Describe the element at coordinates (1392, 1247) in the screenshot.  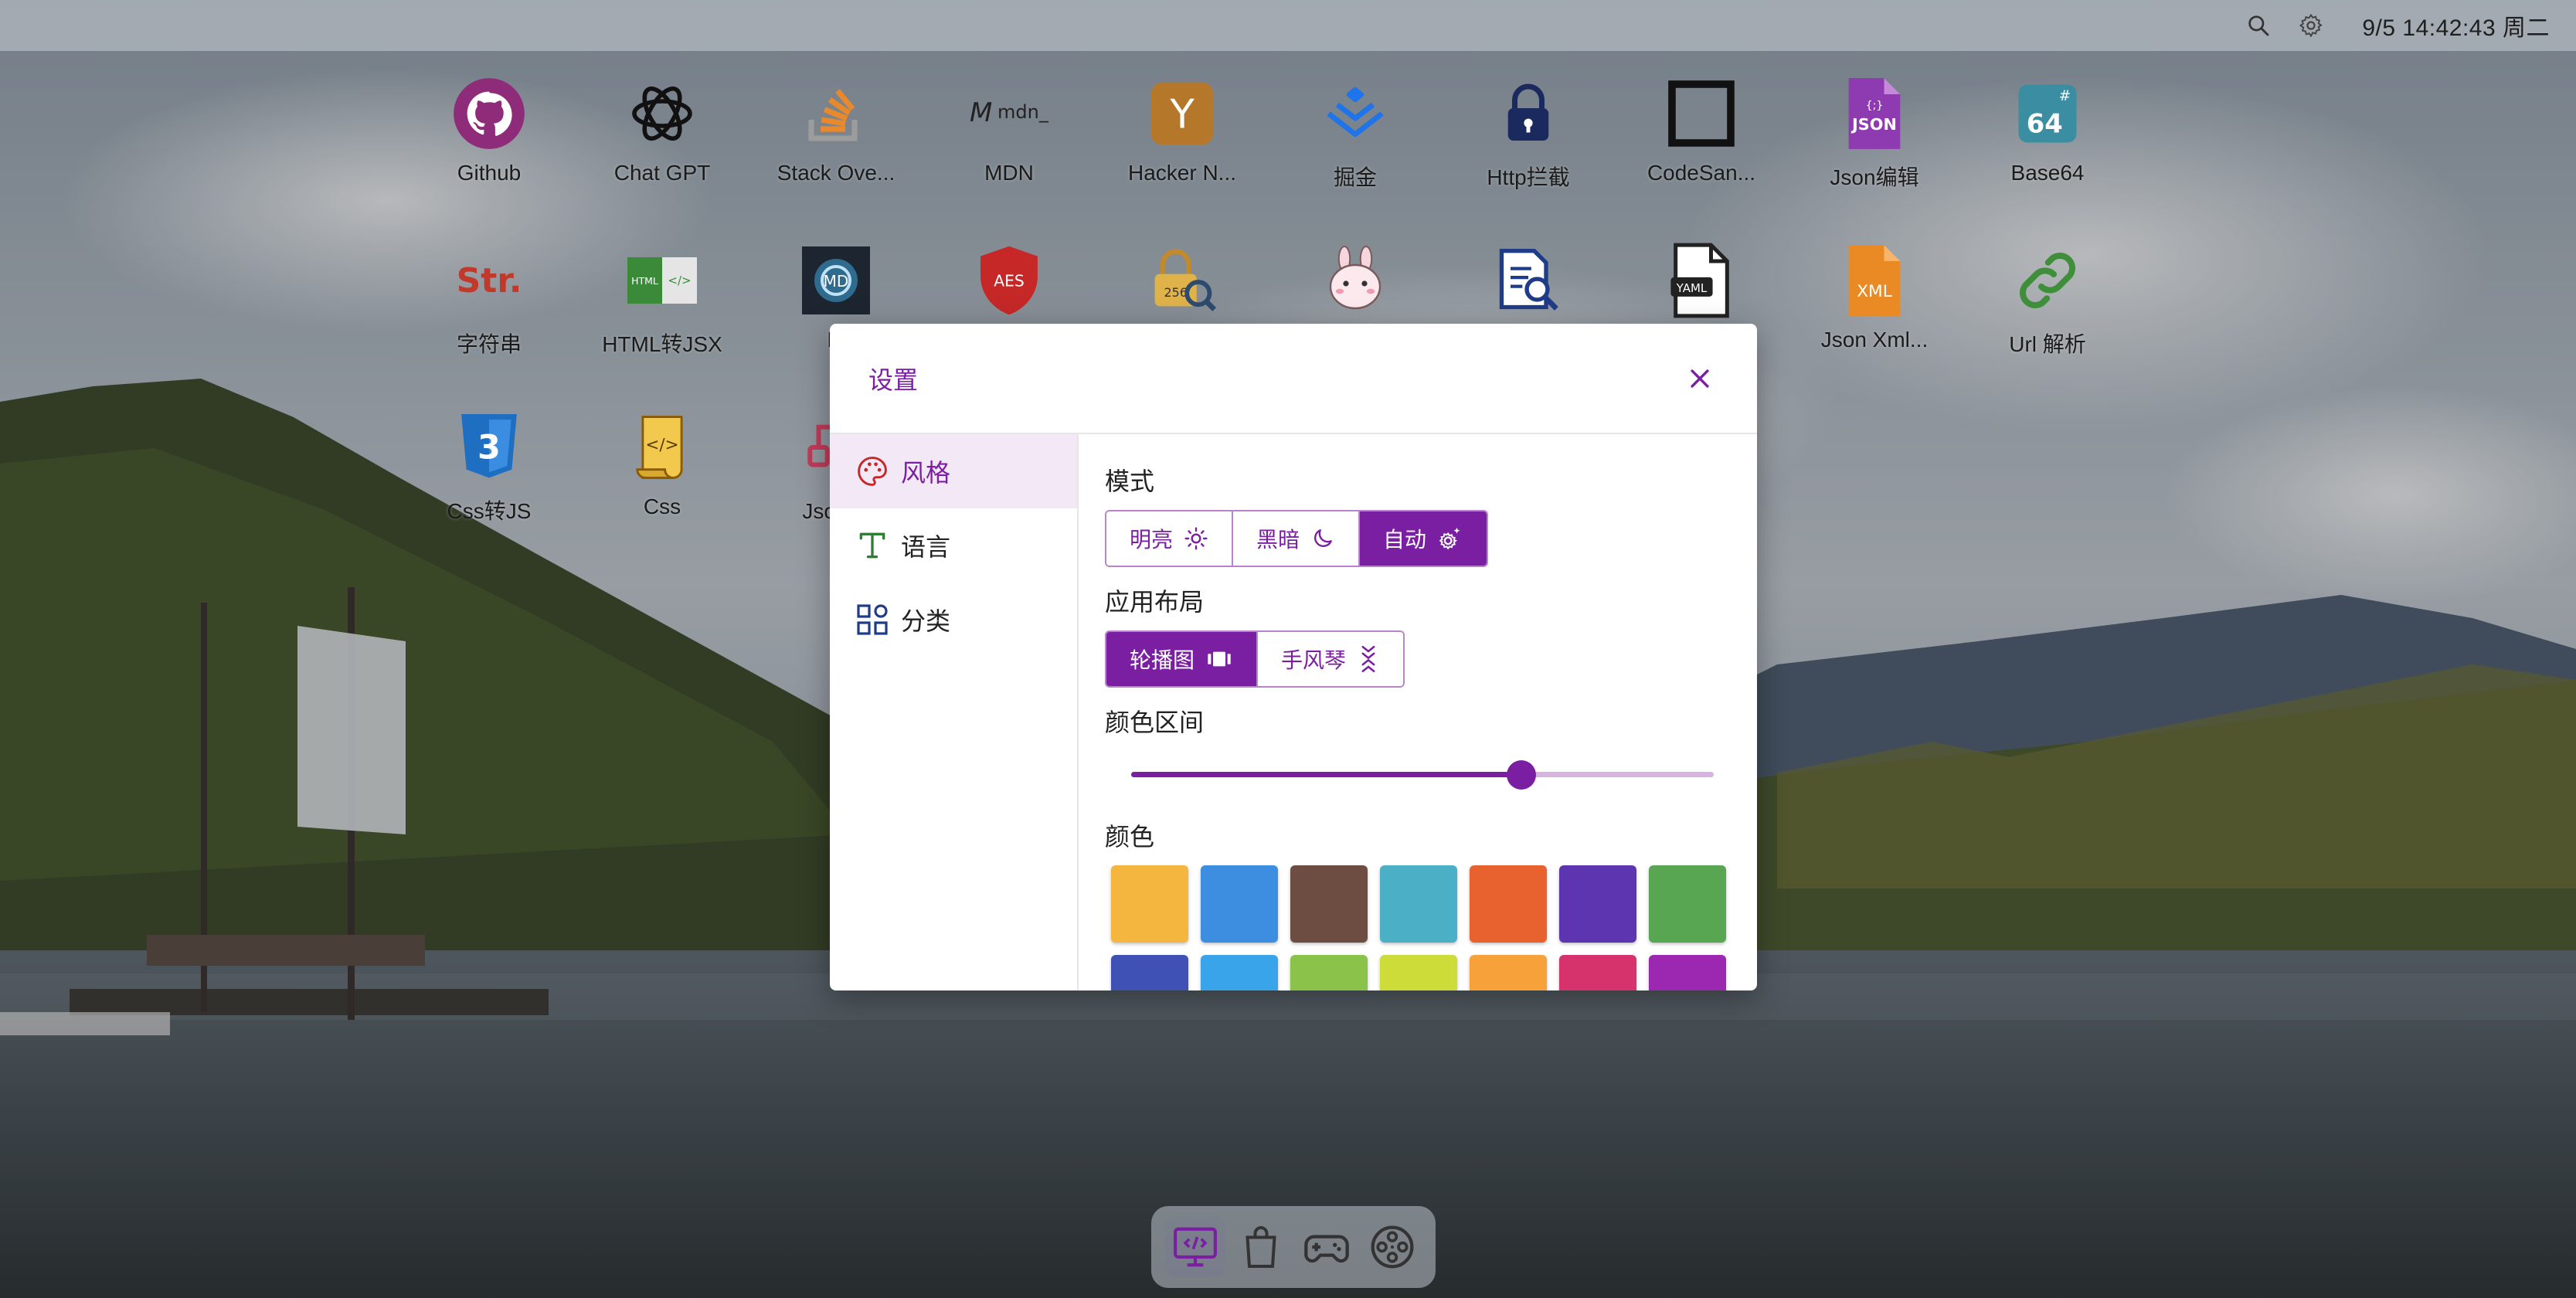
I see `film-reel-icon` at that location.